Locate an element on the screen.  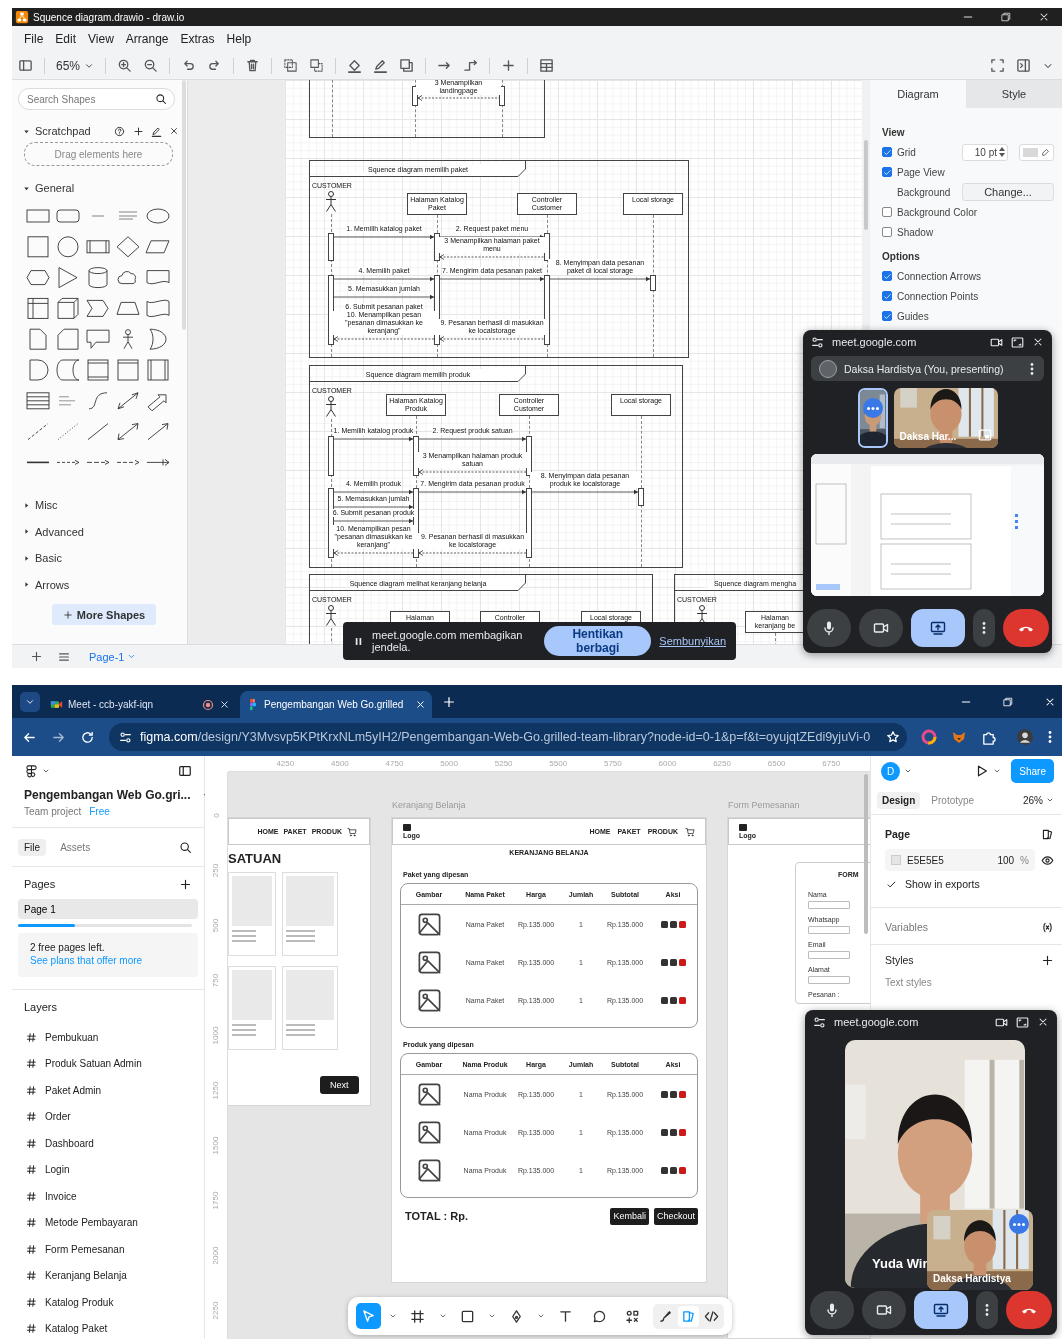
checkbox-label: Background Color is located at coordinates (937, 212).